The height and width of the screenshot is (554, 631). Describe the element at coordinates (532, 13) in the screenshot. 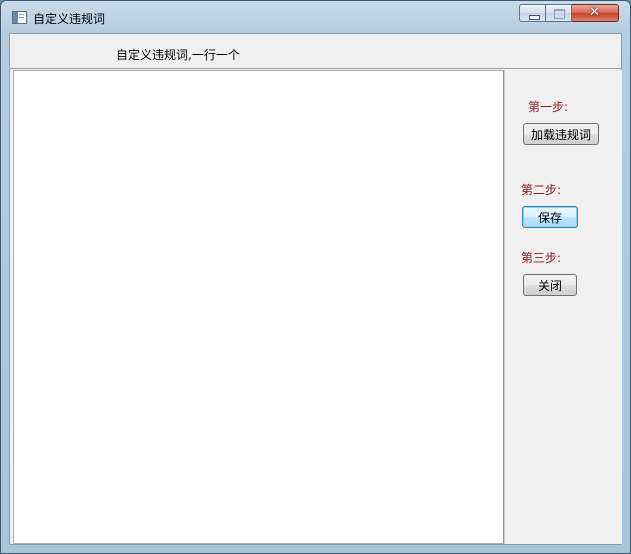

I see `minimize-button` at that location.